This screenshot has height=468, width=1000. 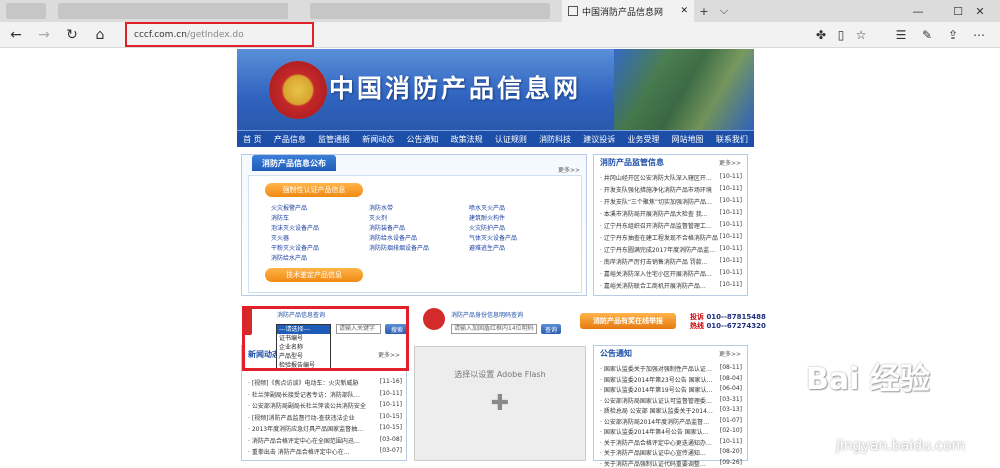 I want to click on list-item: · 开发支队“三个聚焦”切实加强消防产品… [10-11], so click(x=671, y=201).